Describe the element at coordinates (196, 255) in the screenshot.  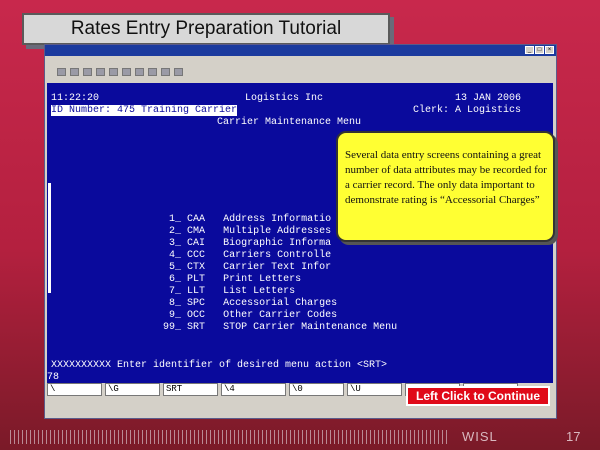
I see `menu-item-code: CCC` at that location.